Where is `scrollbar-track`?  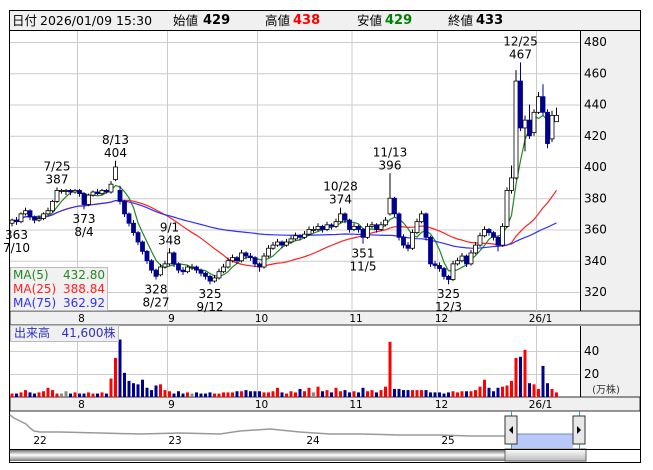 scrollbar-track is located at coordinates (257, 455).